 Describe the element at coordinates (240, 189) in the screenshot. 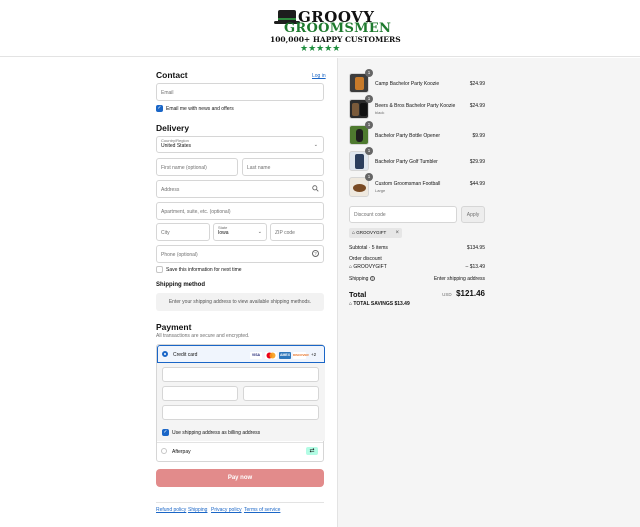

I see `address-field: Address` at that location.